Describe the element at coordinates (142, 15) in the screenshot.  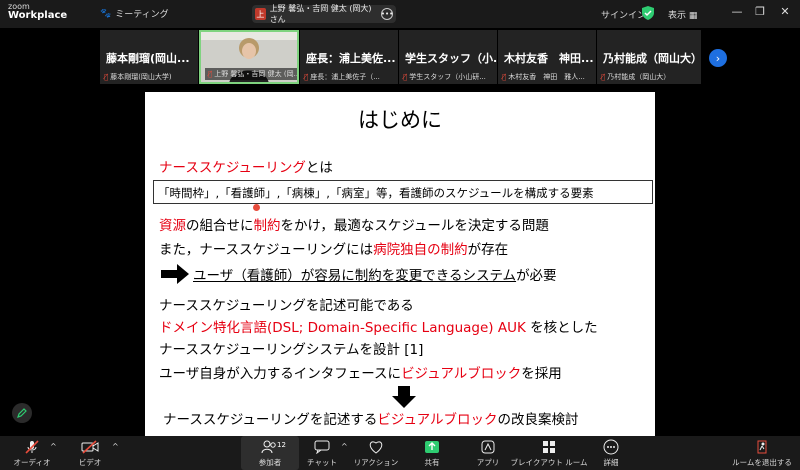
I see `meeting-label: ミーティング` at that location.